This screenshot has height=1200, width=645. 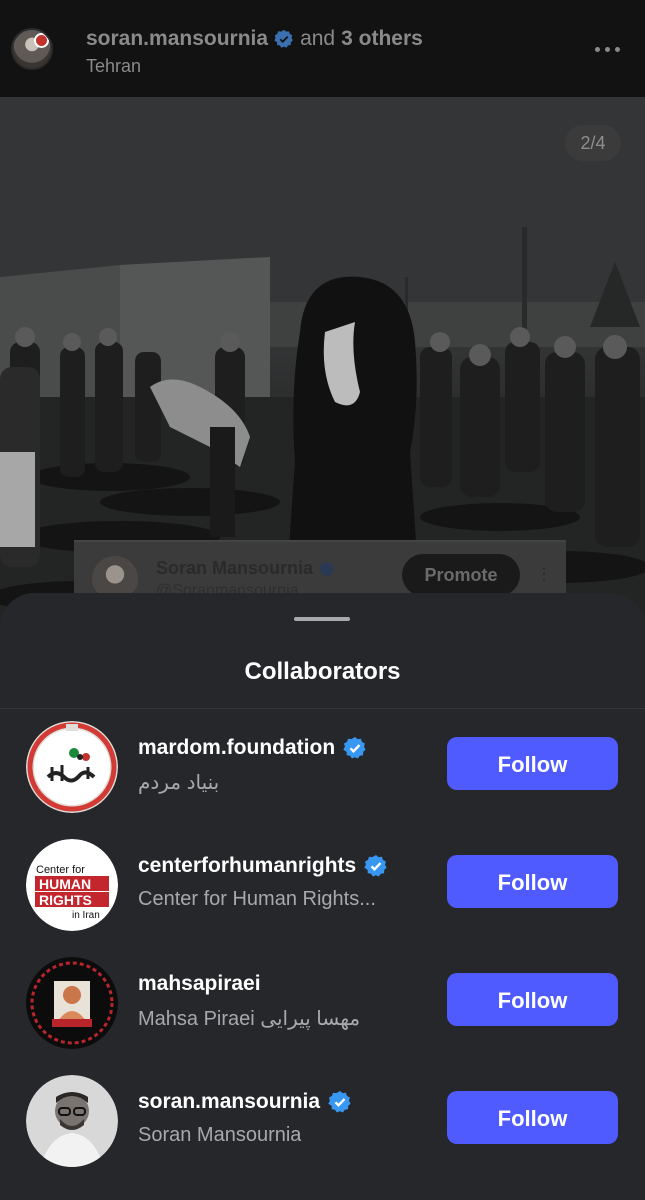 I want to click on collaborator-row: soran.mansournia Soran Mansournia Follow, so click(x=322, y=1122).